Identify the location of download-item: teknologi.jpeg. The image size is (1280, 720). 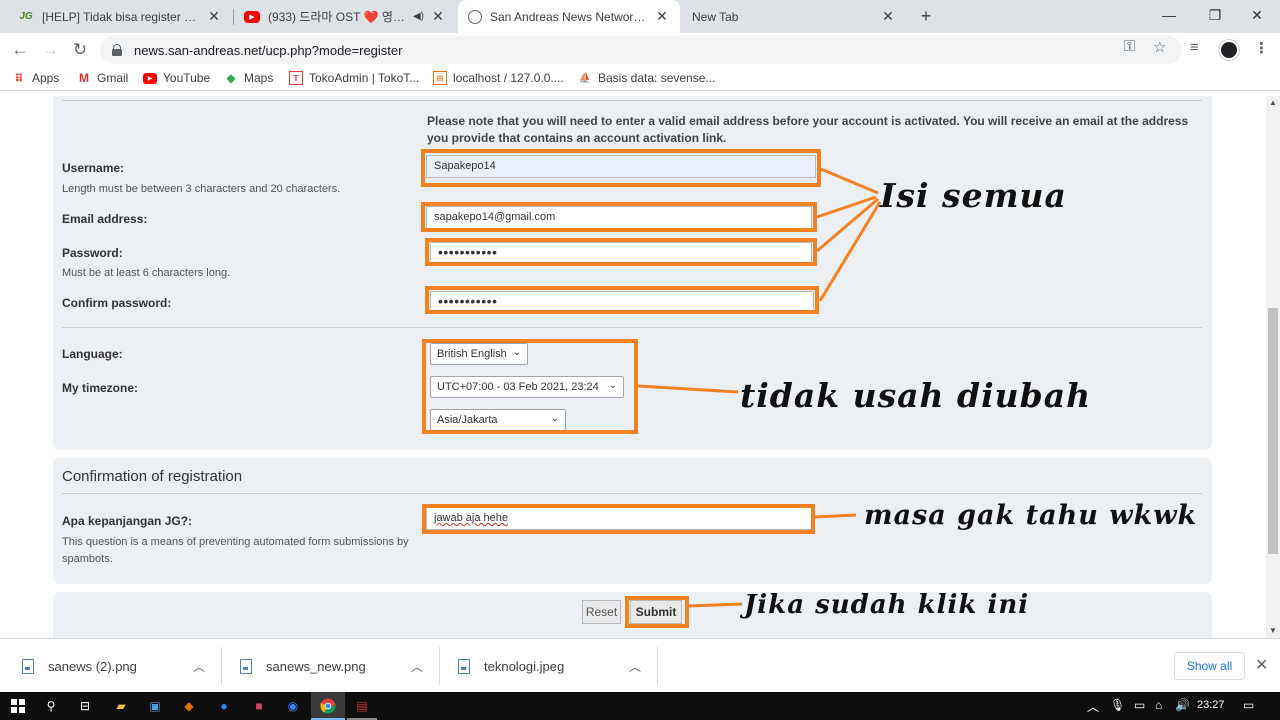
(511, 666).